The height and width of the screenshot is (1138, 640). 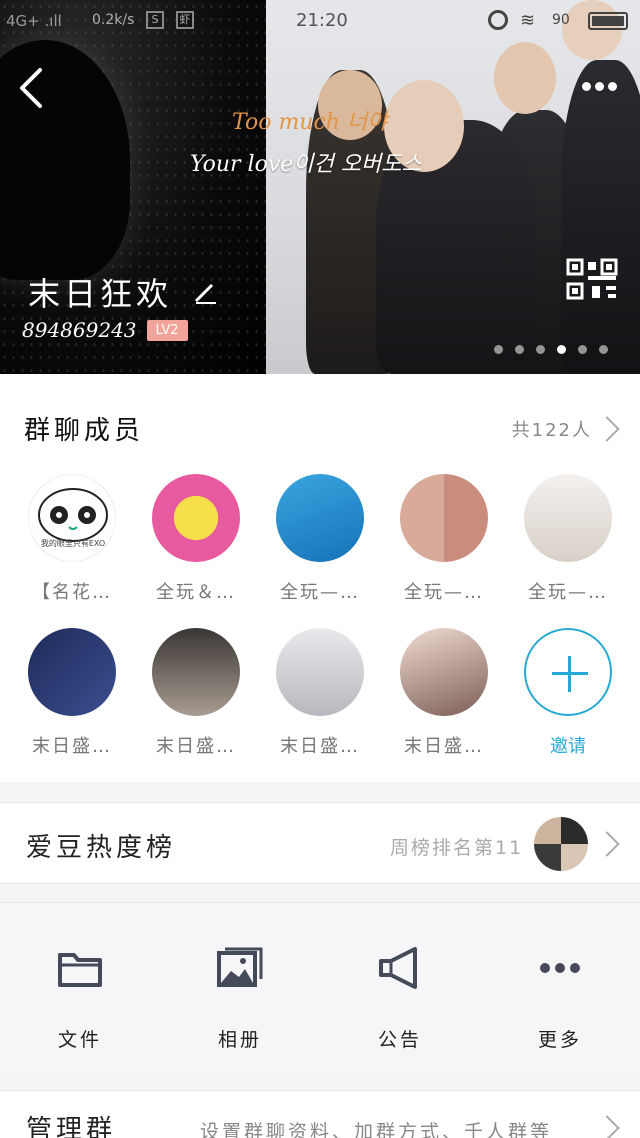 I want to click on signal-indicator: 4G+ .ıll, so click(x=34, y=21).